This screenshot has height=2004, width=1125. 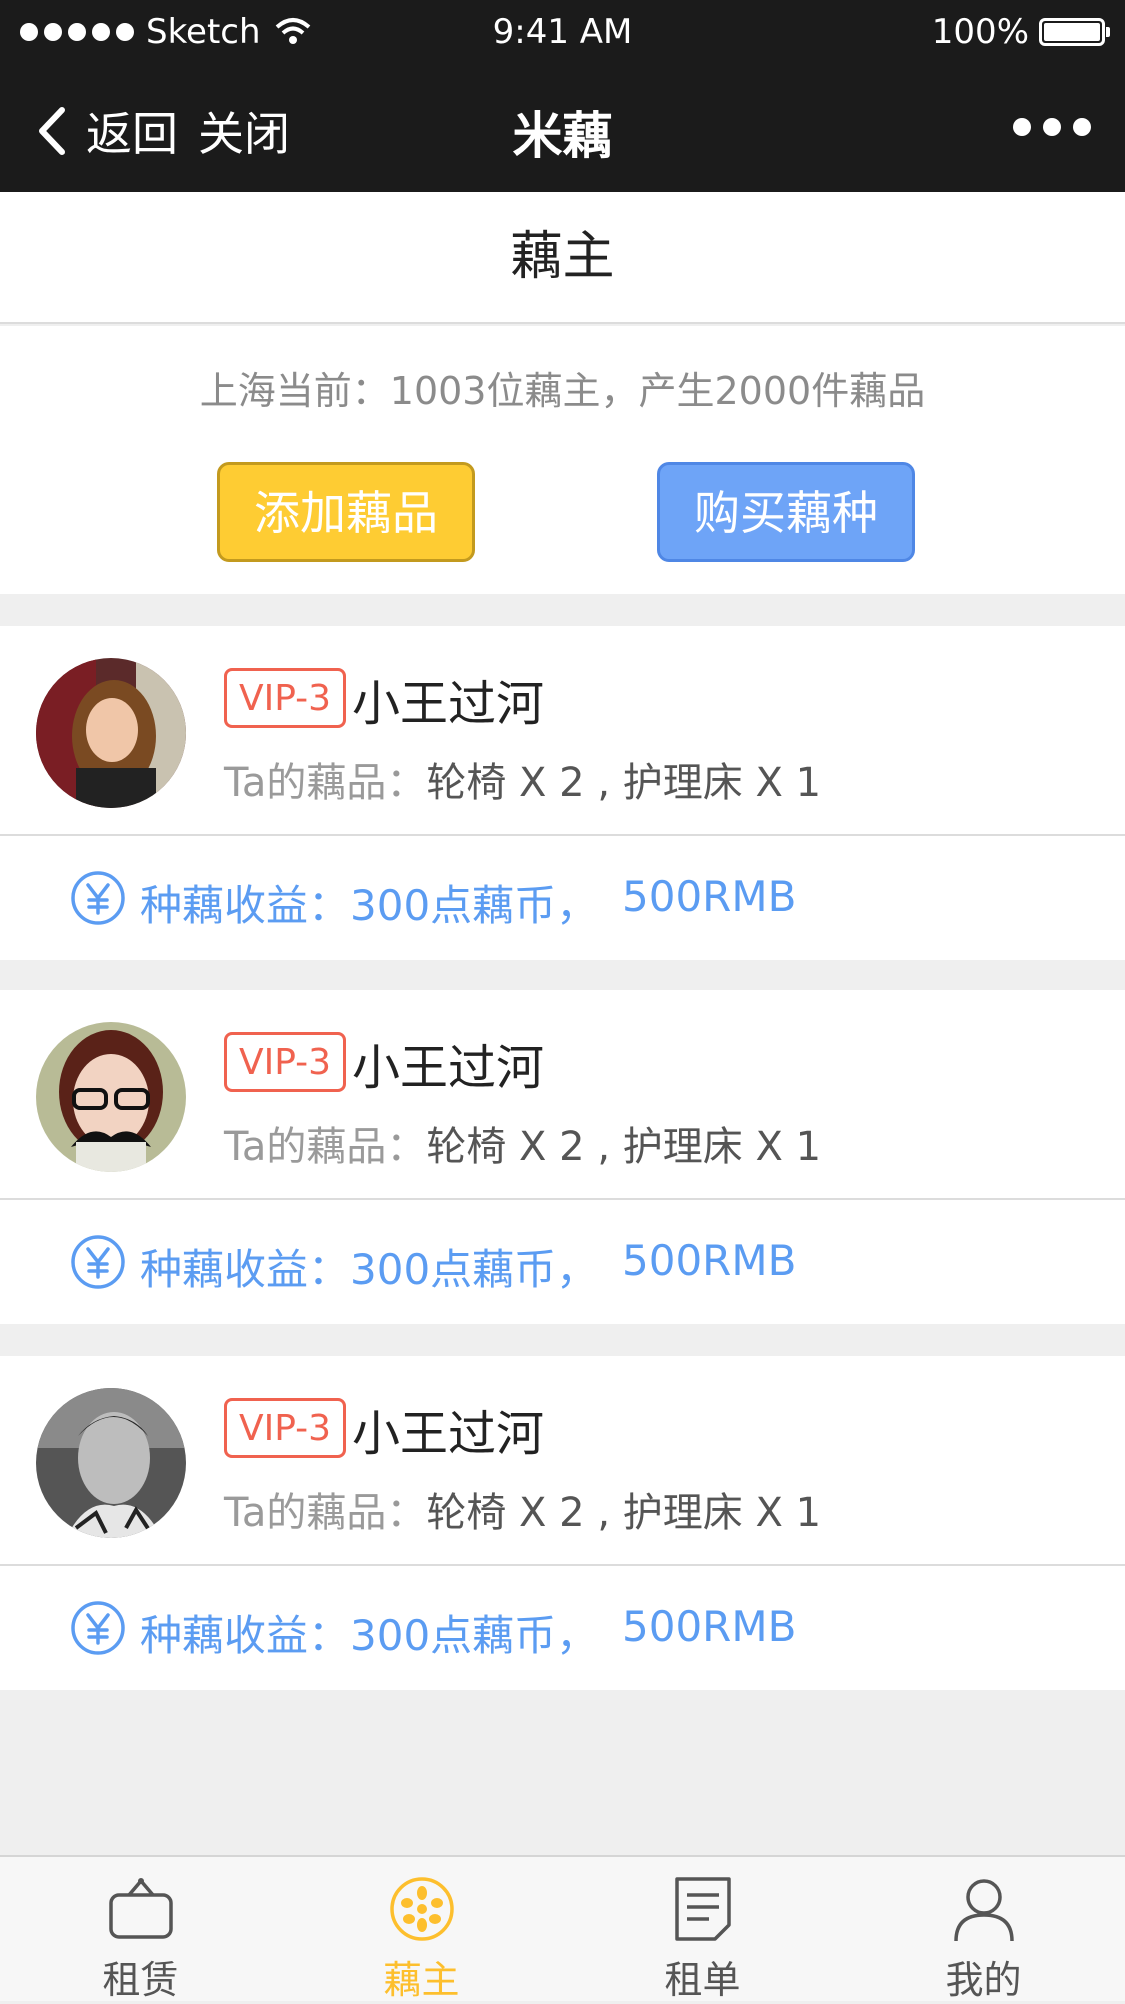 I want to click on more-icon, so click(x=1052, y=127).